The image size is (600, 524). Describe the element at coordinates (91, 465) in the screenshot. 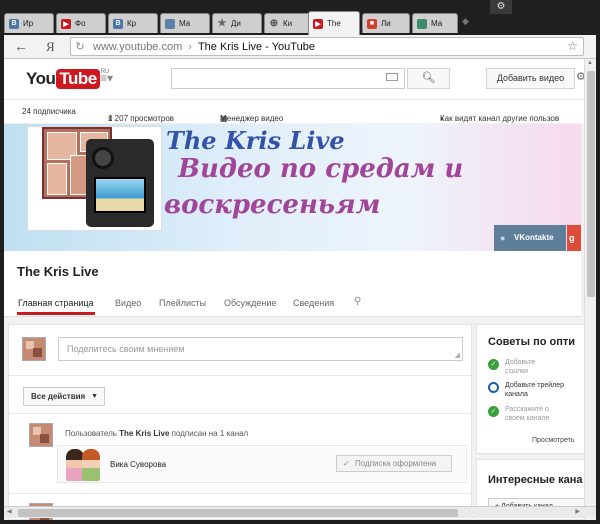

I see `channel-thumbnail` at that location.